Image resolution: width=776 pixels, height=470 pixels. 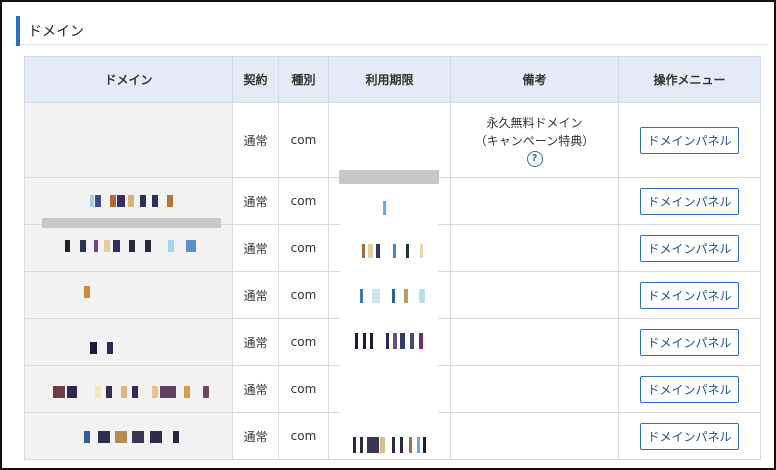 I want to click on expiry-redaction-rows, so click(x=389, y=327).